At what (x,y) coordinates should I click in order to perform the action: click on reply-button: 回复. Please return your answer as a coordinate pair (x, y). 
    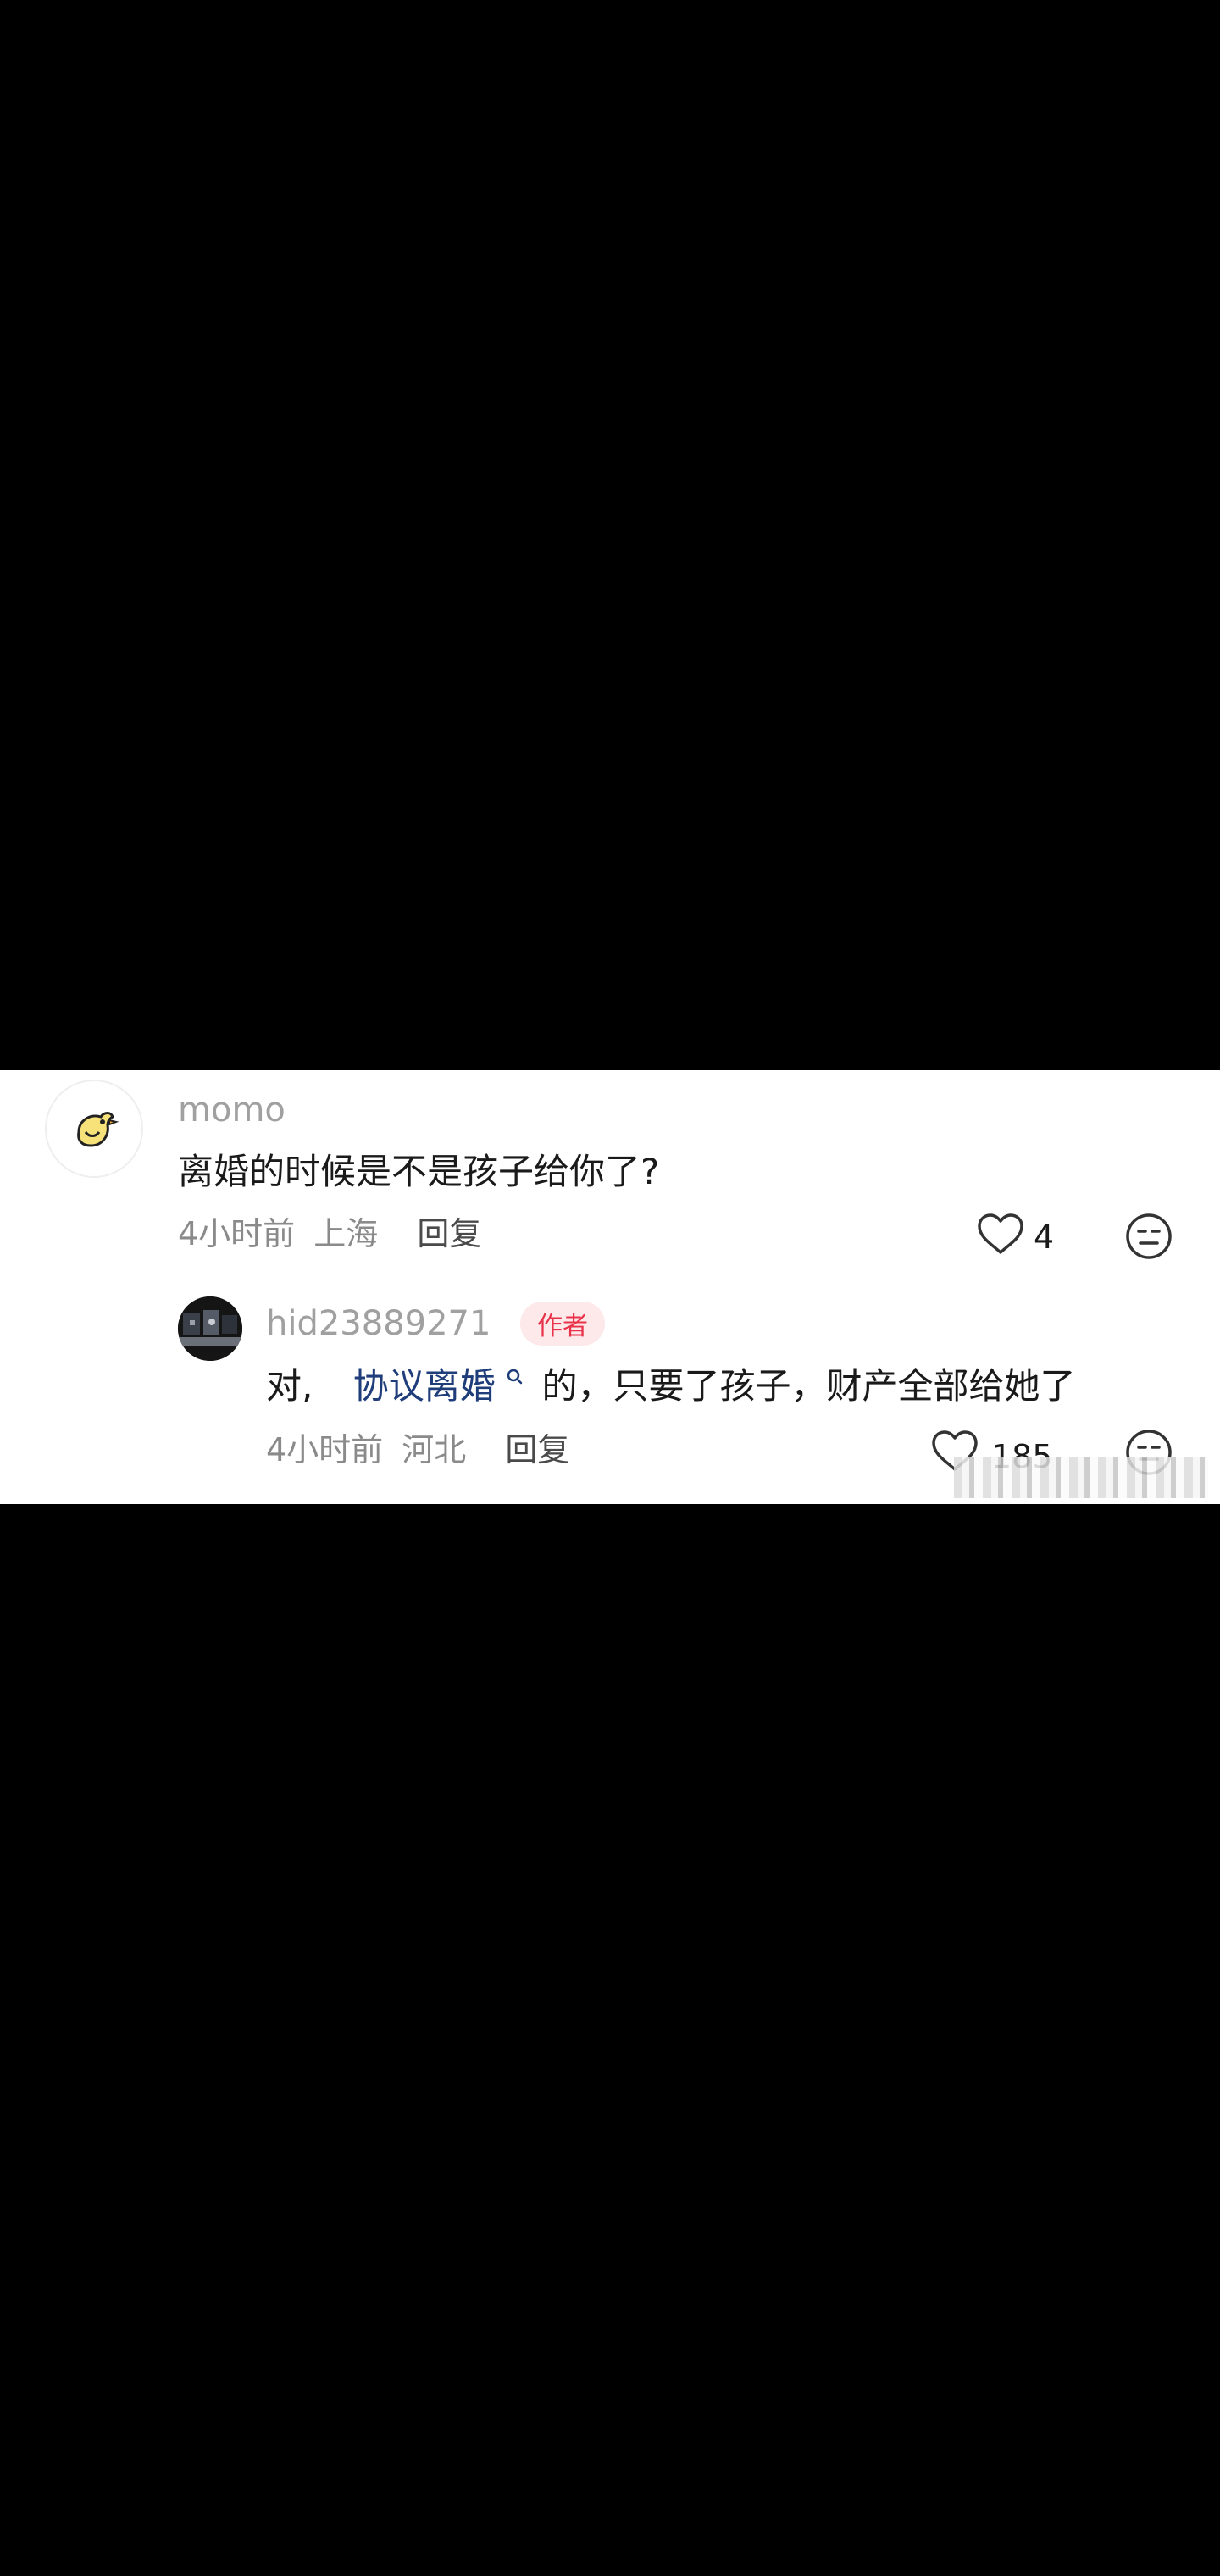
    Looking at the image, I should click on (449, 1233).